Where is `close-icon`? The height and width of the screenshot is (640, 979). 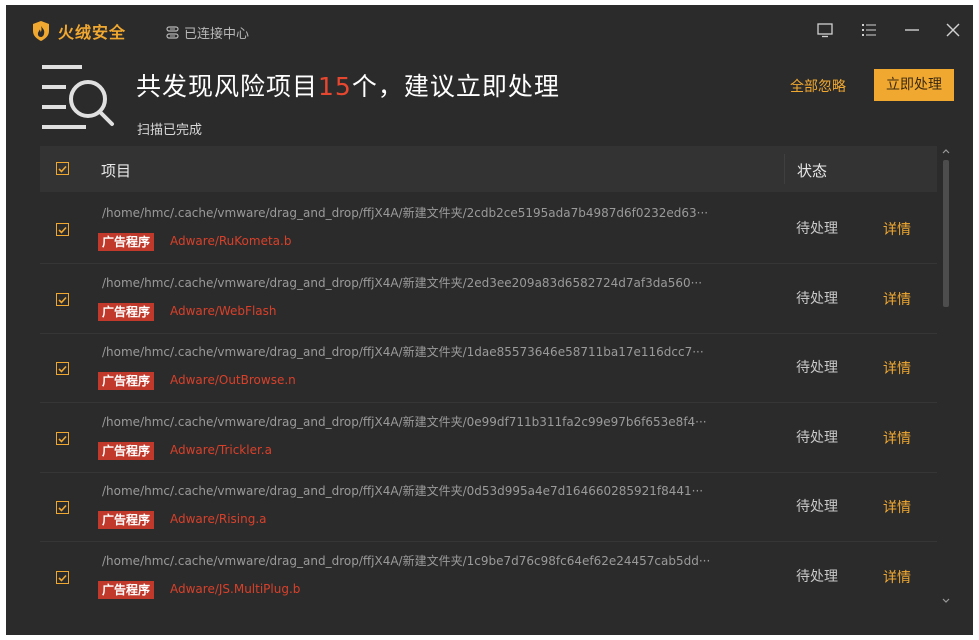
close-icon is located at coordinates (953, 30).